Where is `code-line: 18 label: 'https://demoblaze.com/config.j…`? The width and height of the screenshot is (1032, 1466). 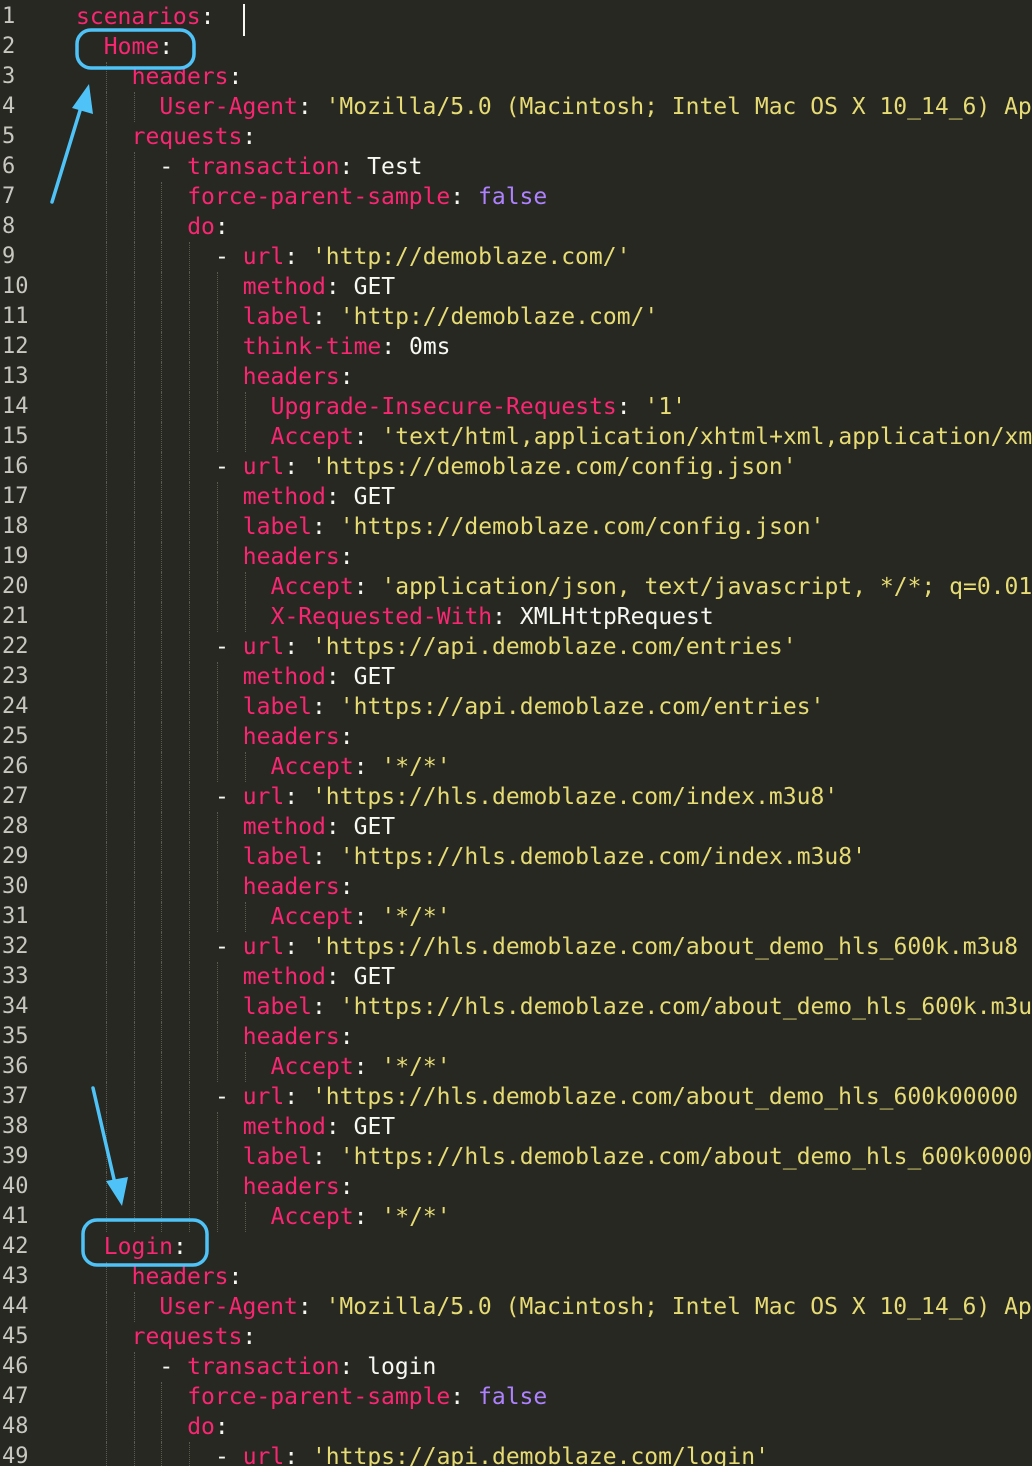 code-line: 18 label: 'https://demoblaze.com/config.j… is located at coordinates (516, 527).